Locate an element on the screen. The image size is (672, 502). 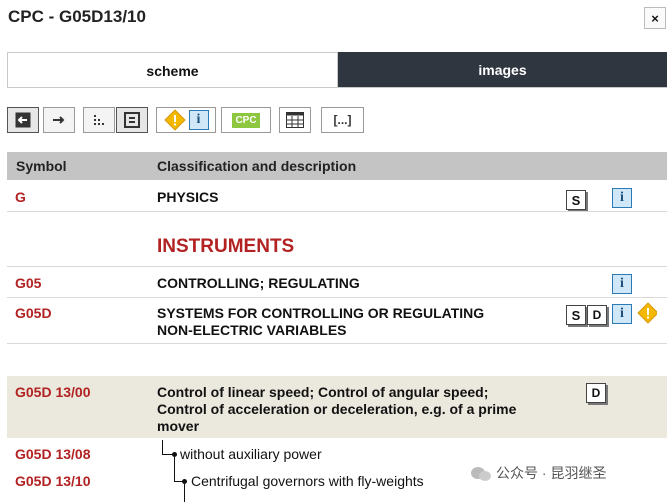
header-symbol: Symbol is located at coordinates (41, 166).